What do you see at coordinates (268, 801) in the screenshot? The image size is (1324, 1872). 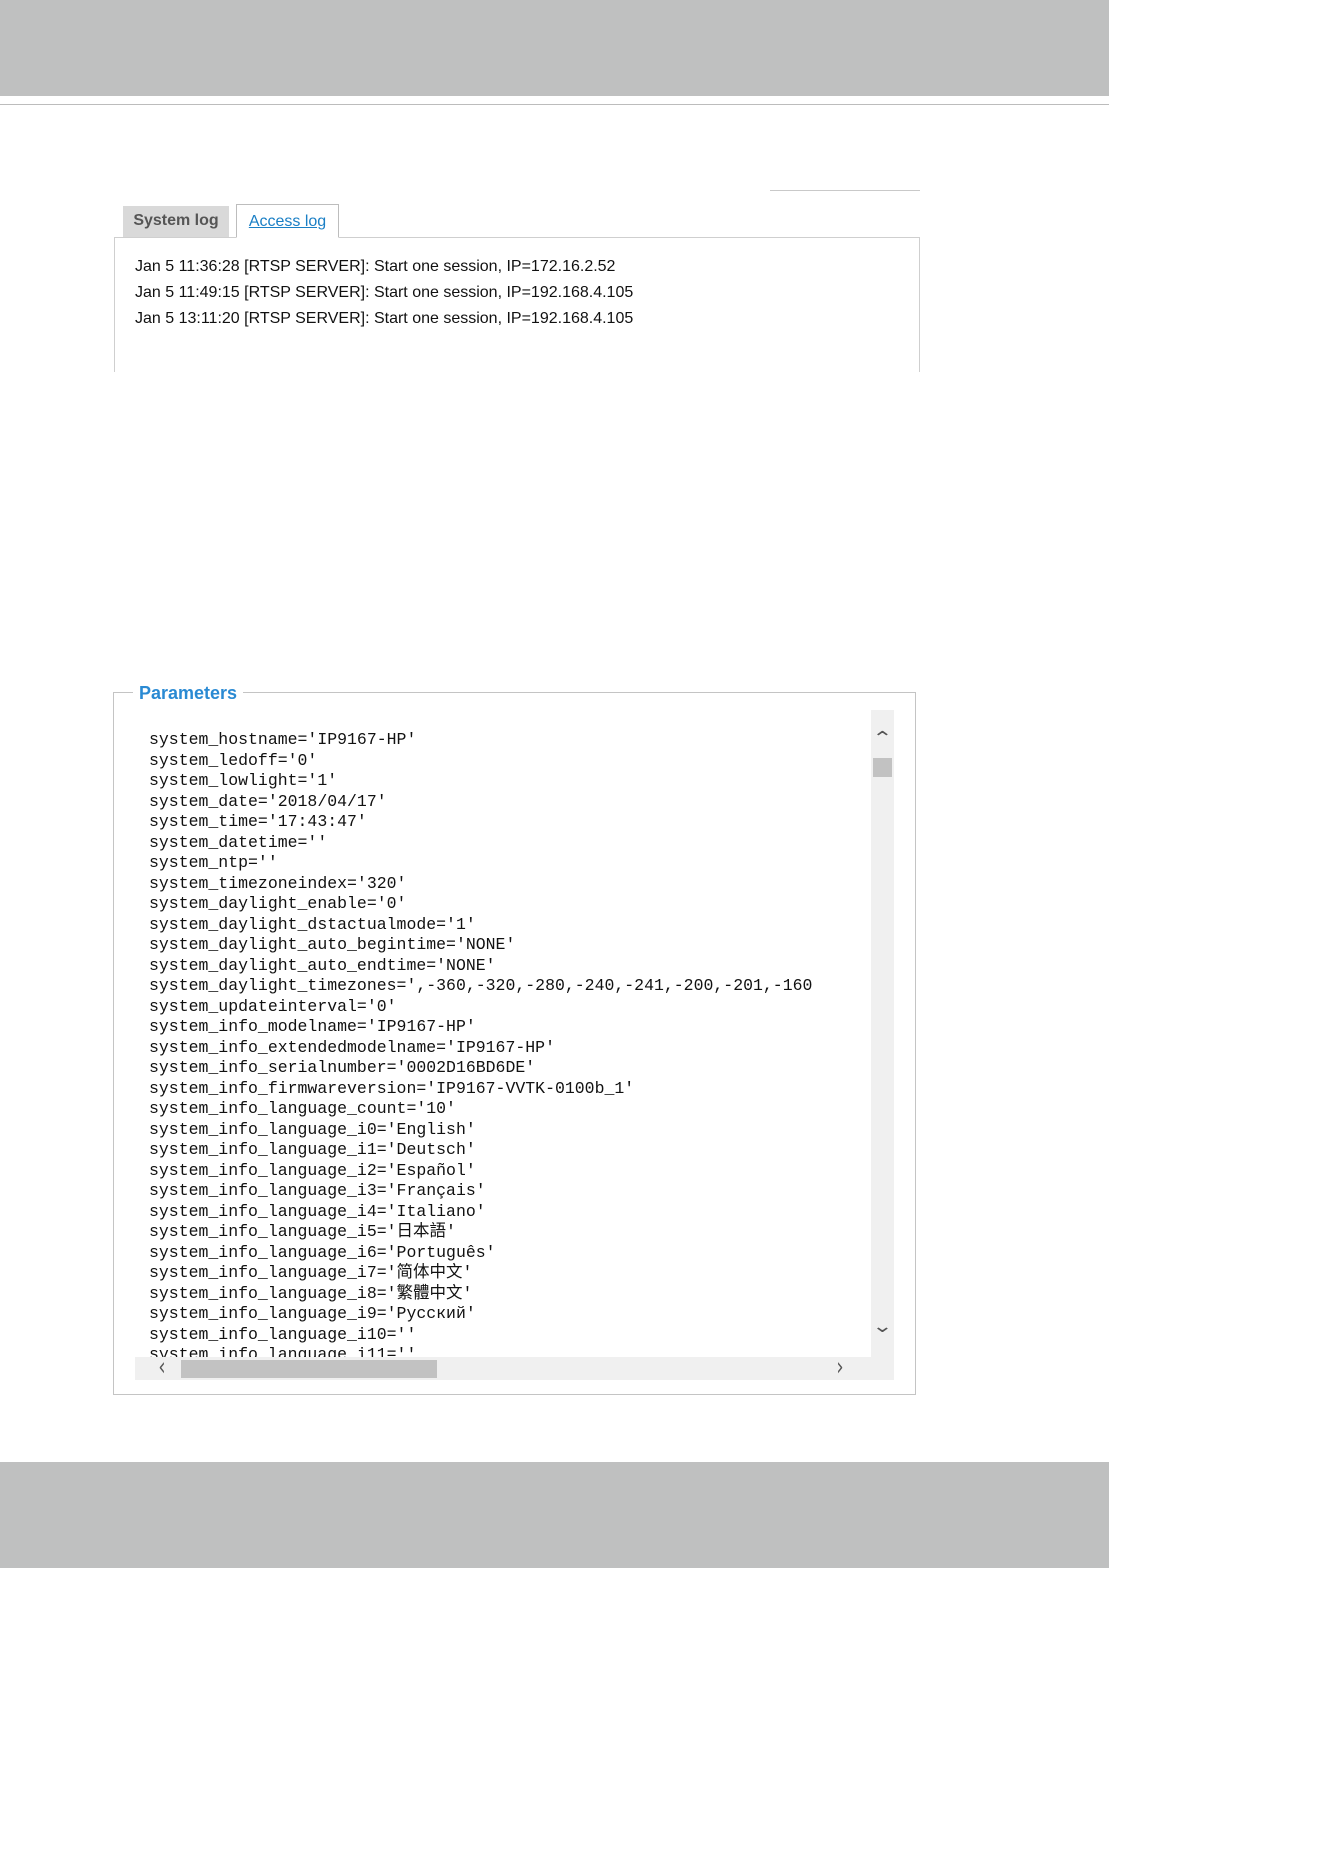 I see `parameter-line: system_date='2018/04/17'` at bounding box center [268, 801].